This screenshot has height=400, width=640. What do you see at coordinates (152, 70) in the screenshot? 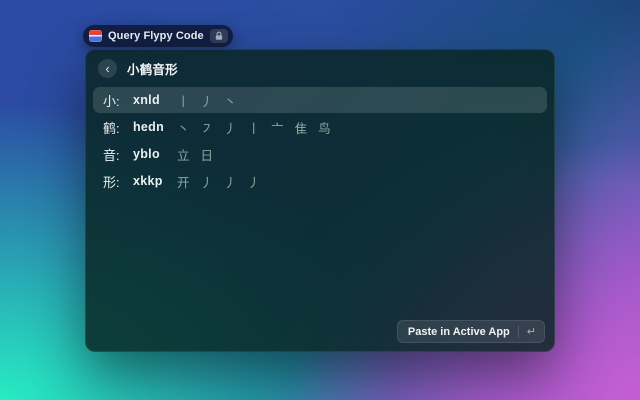
I see `page-title: 小鹤音形` at bounding box center [152, 70].